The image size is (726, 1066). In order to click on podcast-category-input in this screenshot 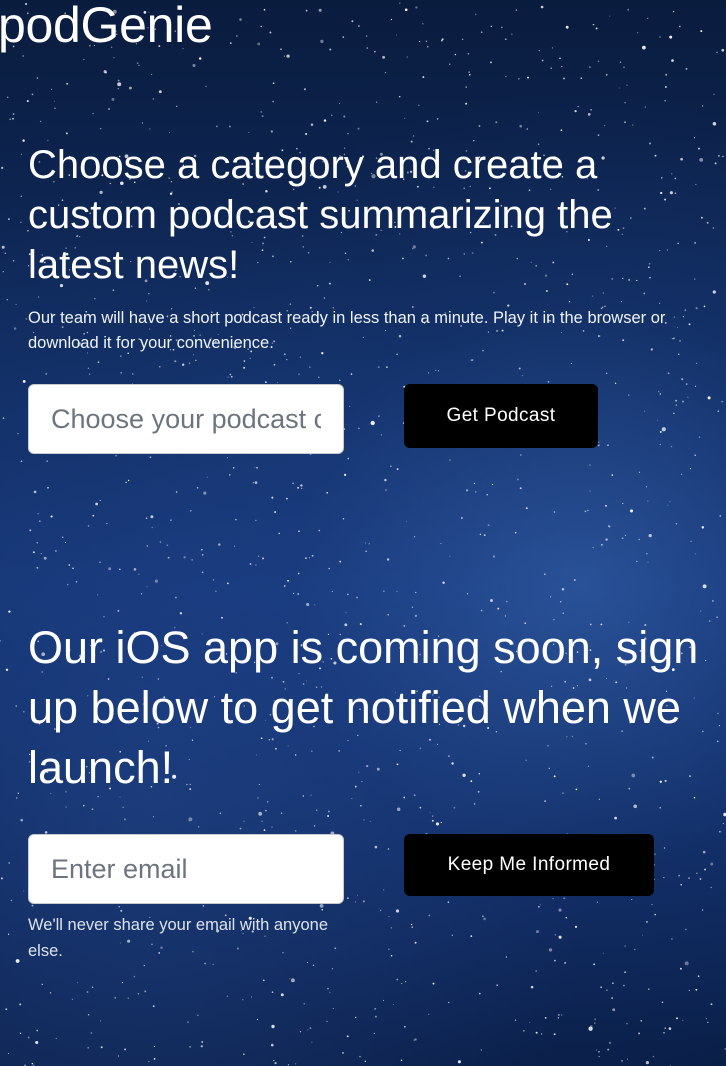, I will do `click(186, 419)`.